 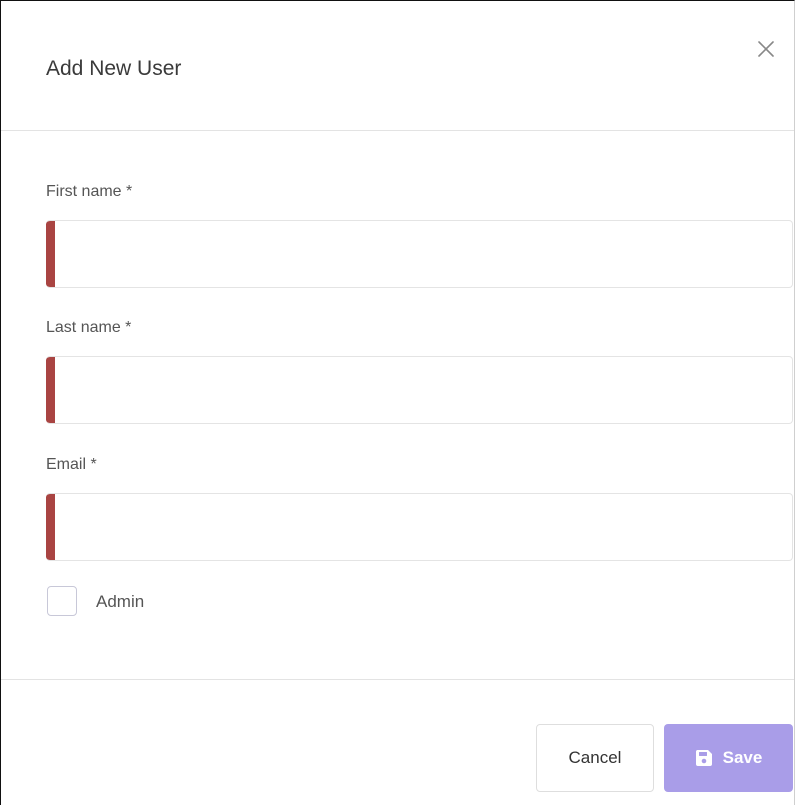 What do you see at coordinates (62, 601) in the screenshot?
I see `admin-checkbox` at bounding box center [62, 601].